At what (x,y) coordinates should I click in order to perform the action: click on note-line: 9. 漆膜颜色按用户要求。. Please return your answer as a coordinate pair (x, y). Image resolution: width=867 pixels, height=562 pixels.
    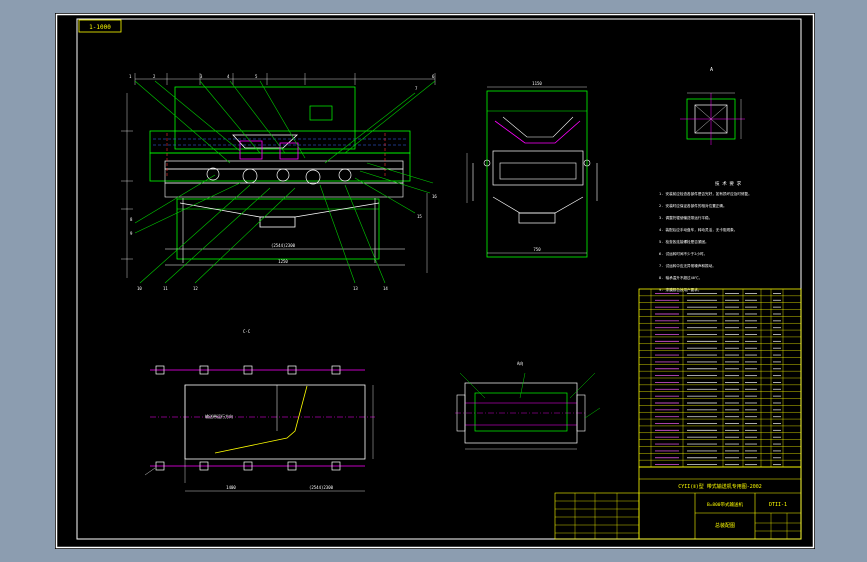
    Looking at the image, I should click on (680, 289).